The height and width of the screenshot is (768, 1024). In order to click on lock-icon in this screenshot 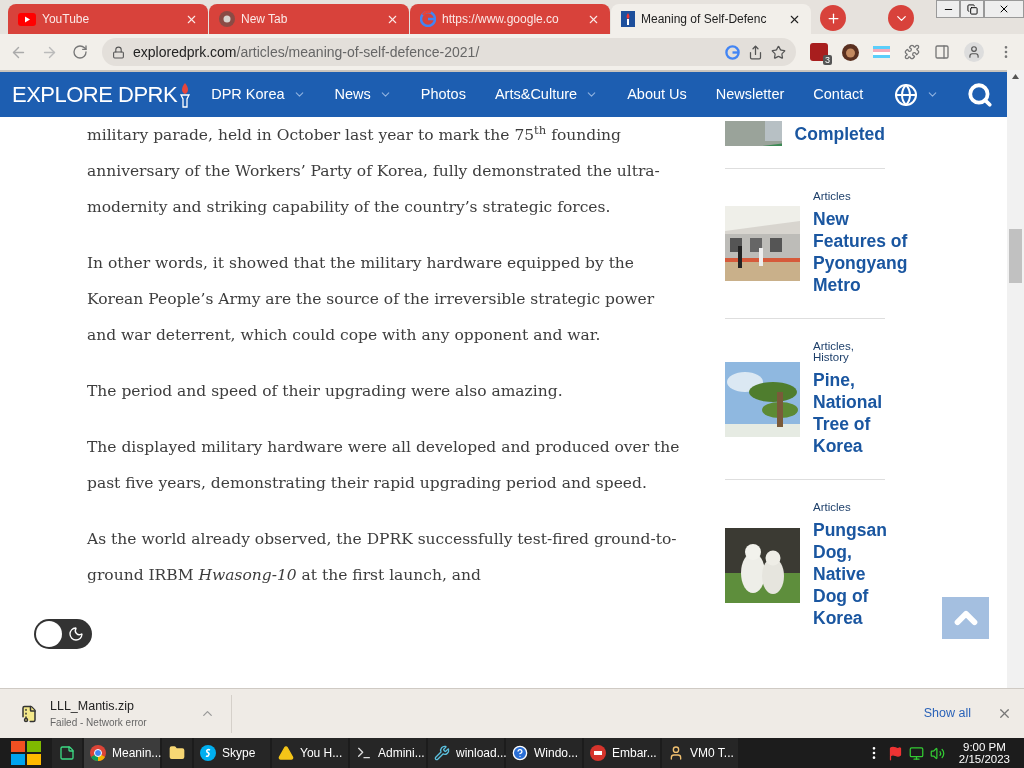, I will do `click(118, 52)`.